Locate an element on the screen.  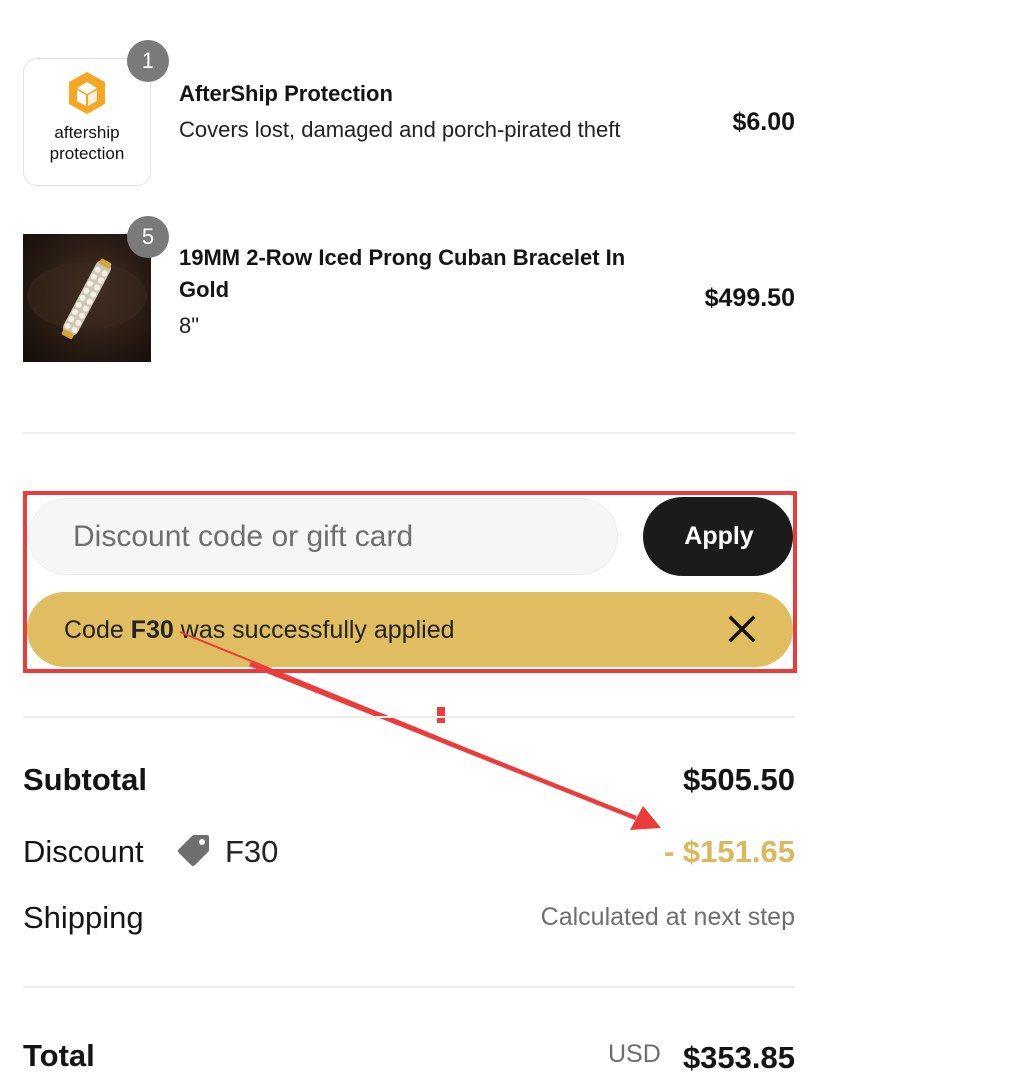
item-price: $499.50 is located at coordinates (749, 298).